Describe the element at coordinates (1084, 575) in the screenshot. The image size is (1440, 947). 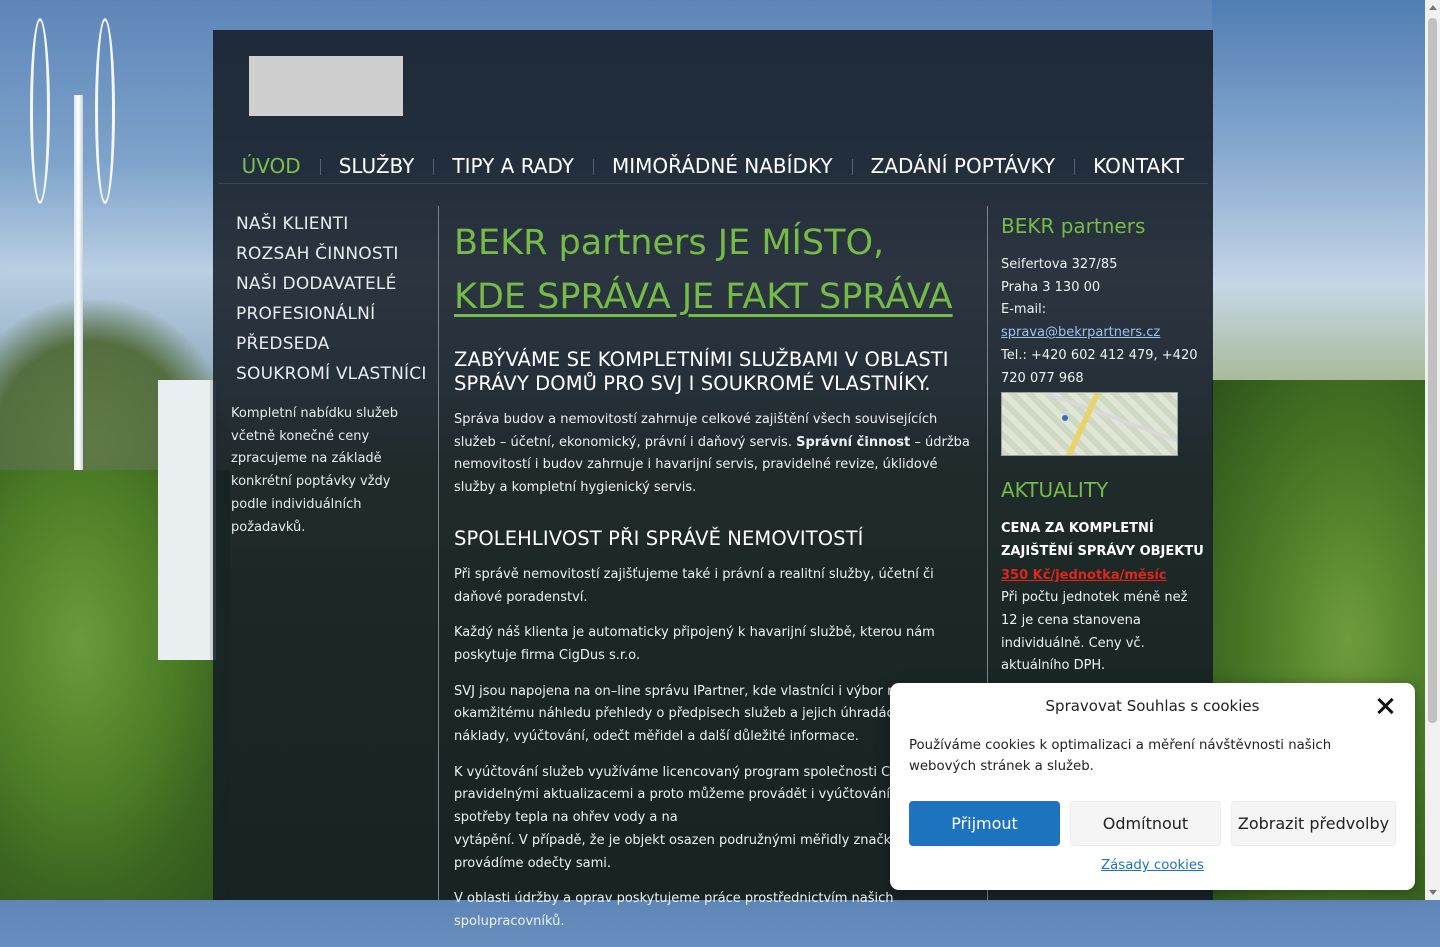
I see `news-item-price-link: 350 Kč/jednotka/měsíc` at that location.